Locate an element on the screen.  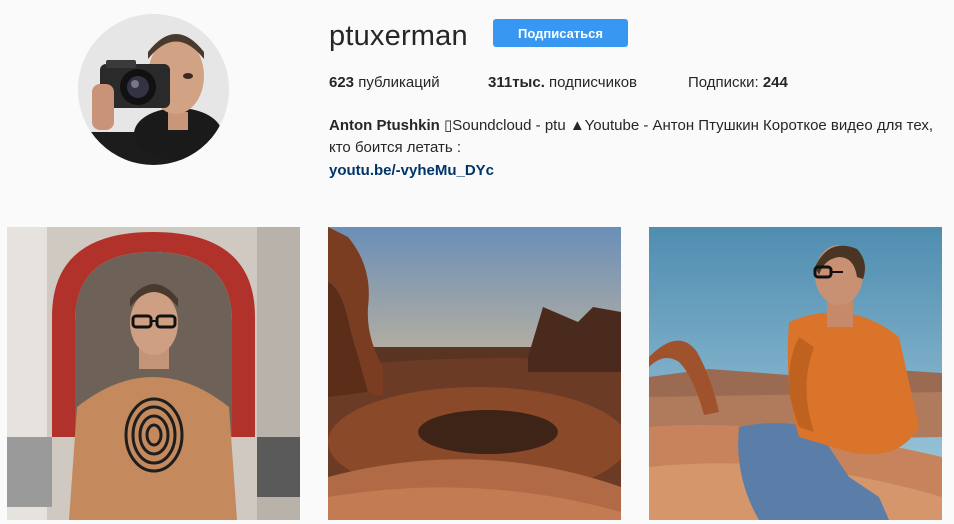
posts-label: публикаций is located at coordinates (397, 82).